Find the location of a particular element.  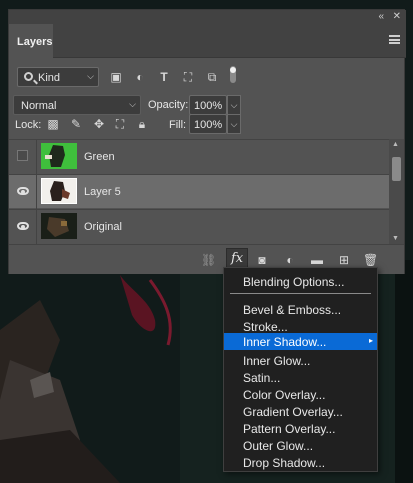

layer-row: Original is located at coordinates (199, 226).